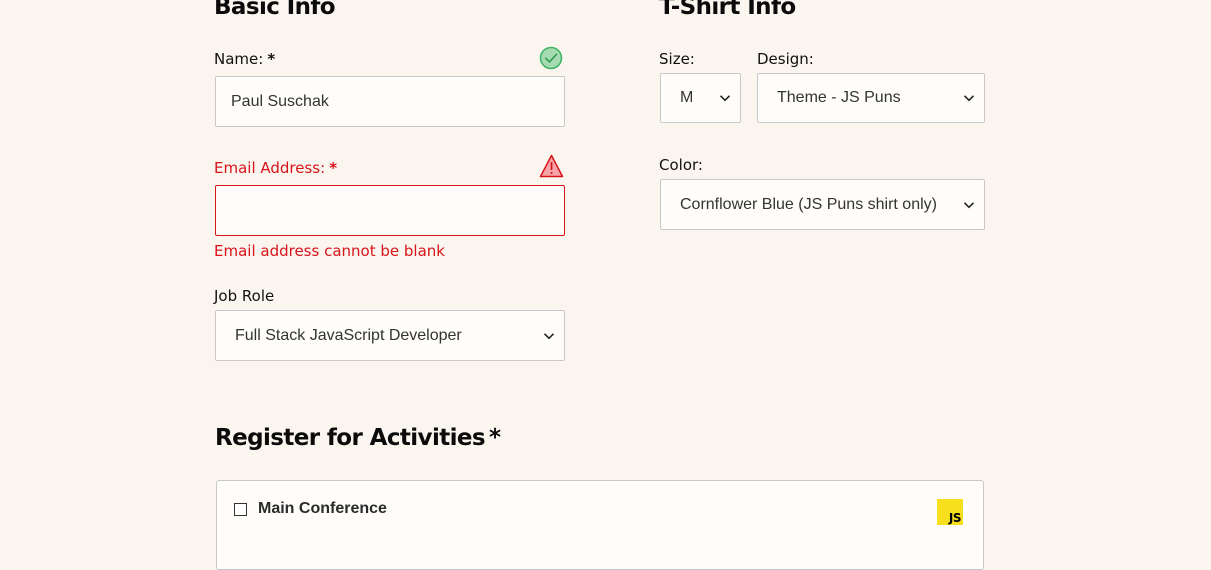 The image size is (1211, 570). What do you see at coordinates (390, 210) in the screenshot?
I see `email-input` at bounding box center [390, 210].